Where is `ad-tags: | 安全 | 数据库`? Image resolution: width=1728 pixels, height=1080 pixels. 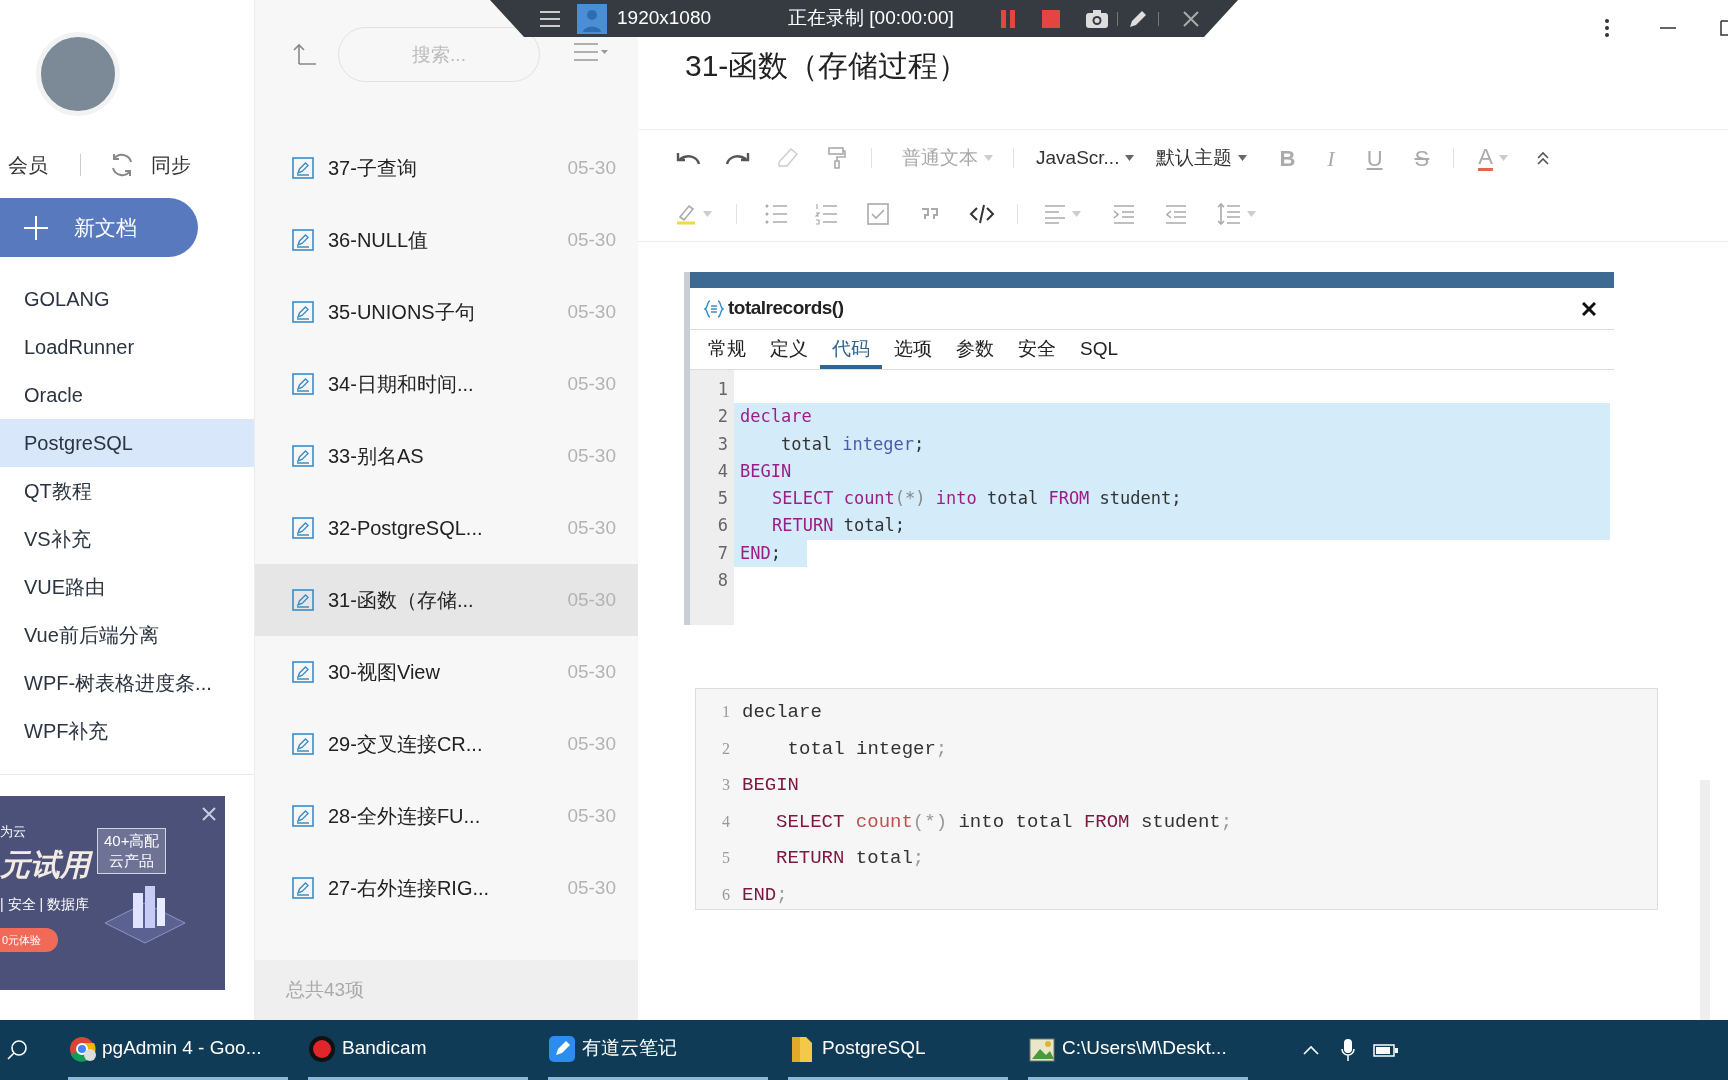 ad-tags: | 安全 | 数据库 is located at coordinates (44, 904).